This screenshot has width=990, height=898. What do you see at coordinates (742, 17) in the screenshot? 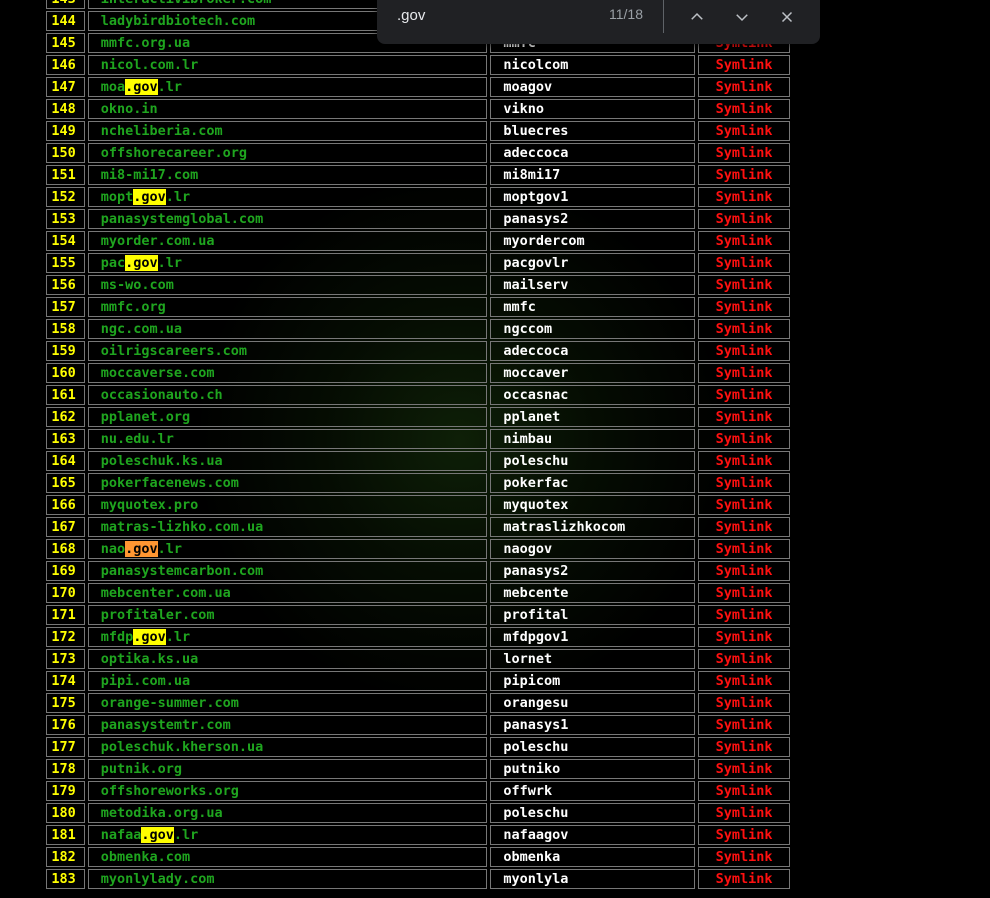
I see `next-match-button` at bounding box center [742, 17].